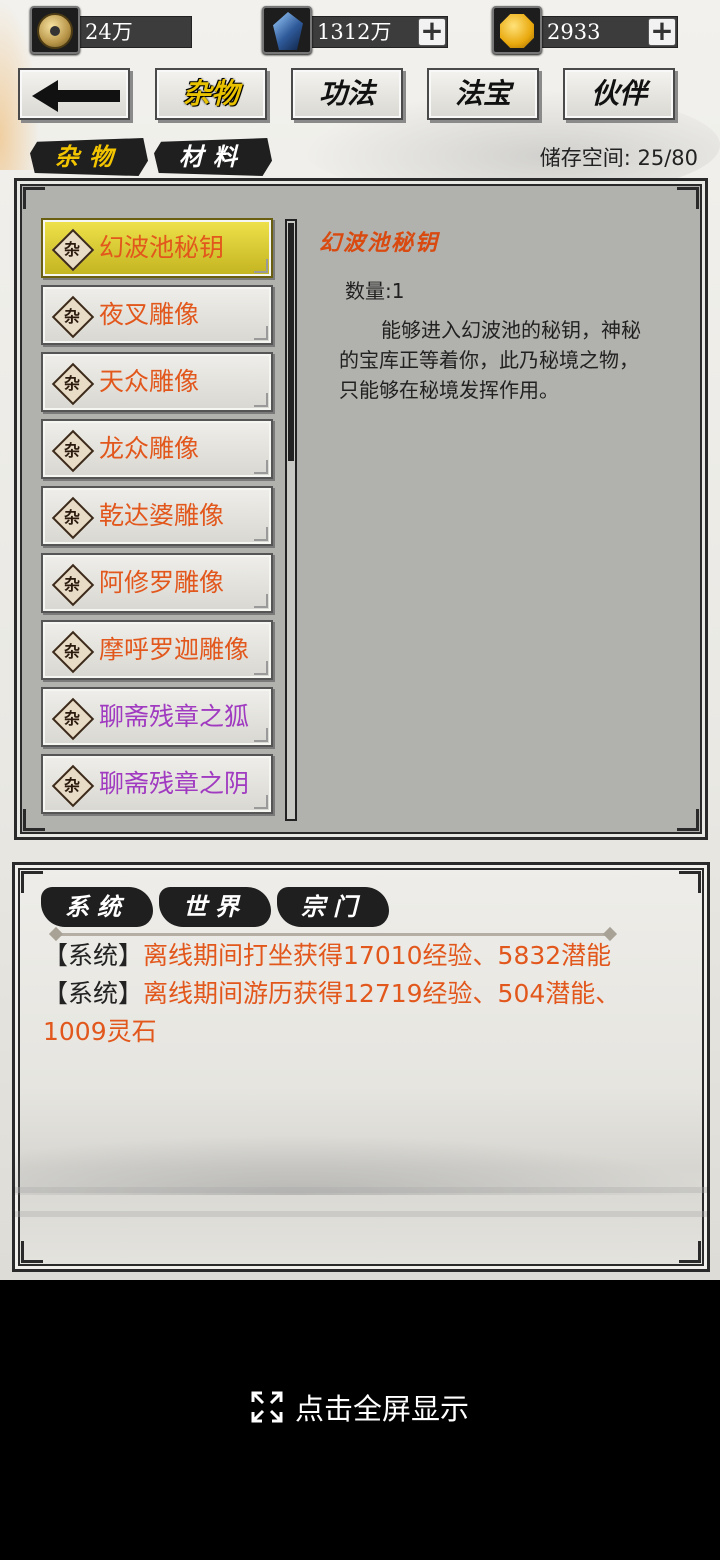 The height and width of the screenshot is (1560, 720). Describe the element at coordinates (149, 381) in the screenshot. I see `item-name: 天众雕像` at that location.